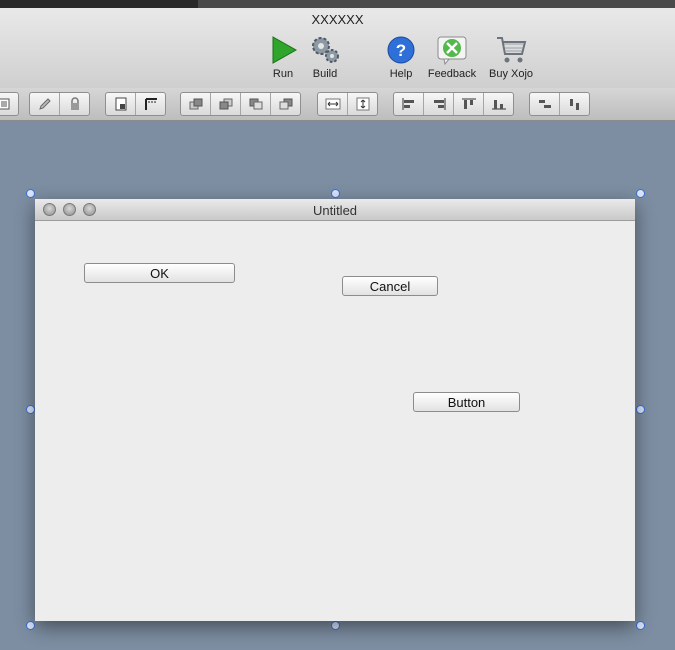 The width and height of the screenshot is (675, 650). I want to click on build-icon, so click(325, 50).